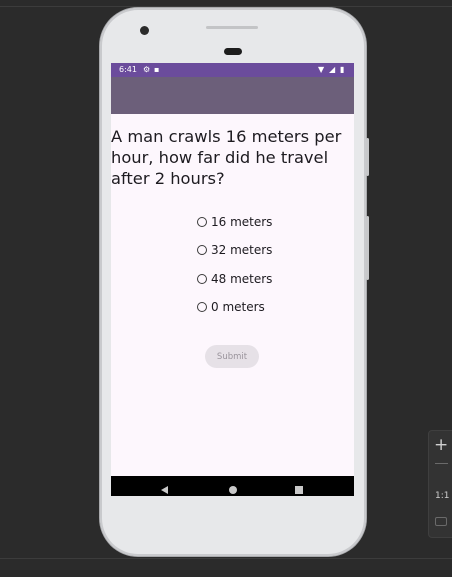 The width and height of the screenshot is (452, 577). I want to click on app-bar, so click(232, 95).